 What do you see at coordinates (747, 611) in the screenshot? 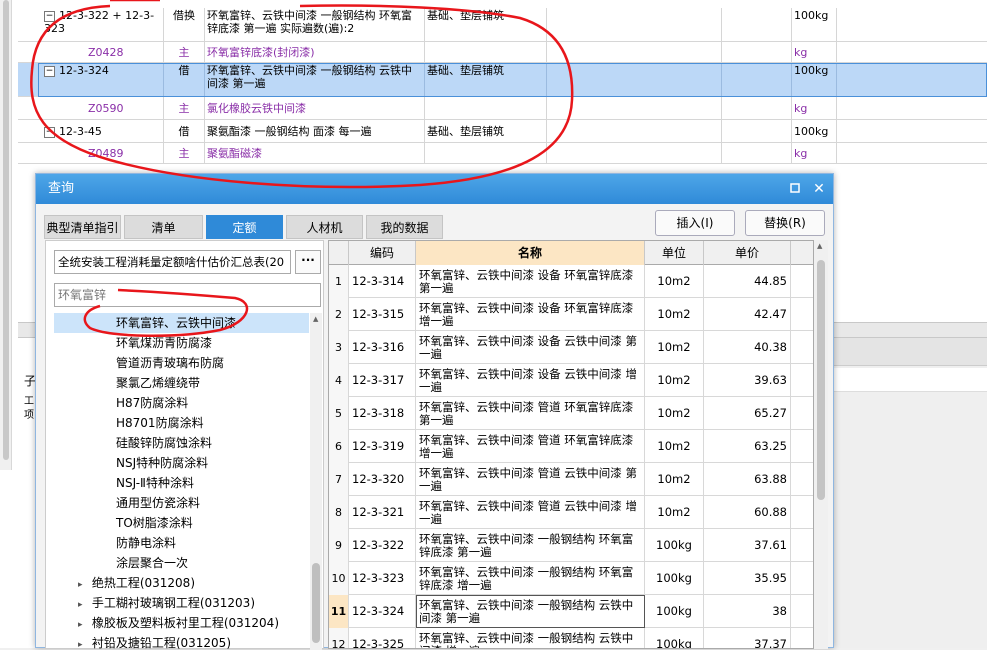
I see `cell-price: 38` at bounding box center [747, 611].